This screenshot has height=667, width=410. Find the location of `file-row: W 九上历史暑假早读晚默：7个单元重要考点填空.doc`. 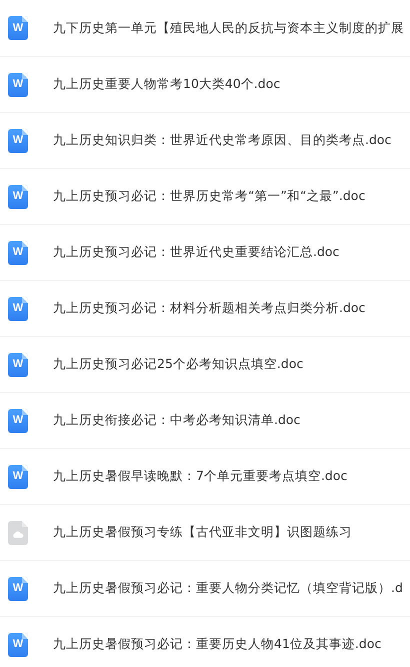

file-row: W 九上历史暑假早读晚默：7个单元重要考点填空.doc is located at coordinates (205, 477).